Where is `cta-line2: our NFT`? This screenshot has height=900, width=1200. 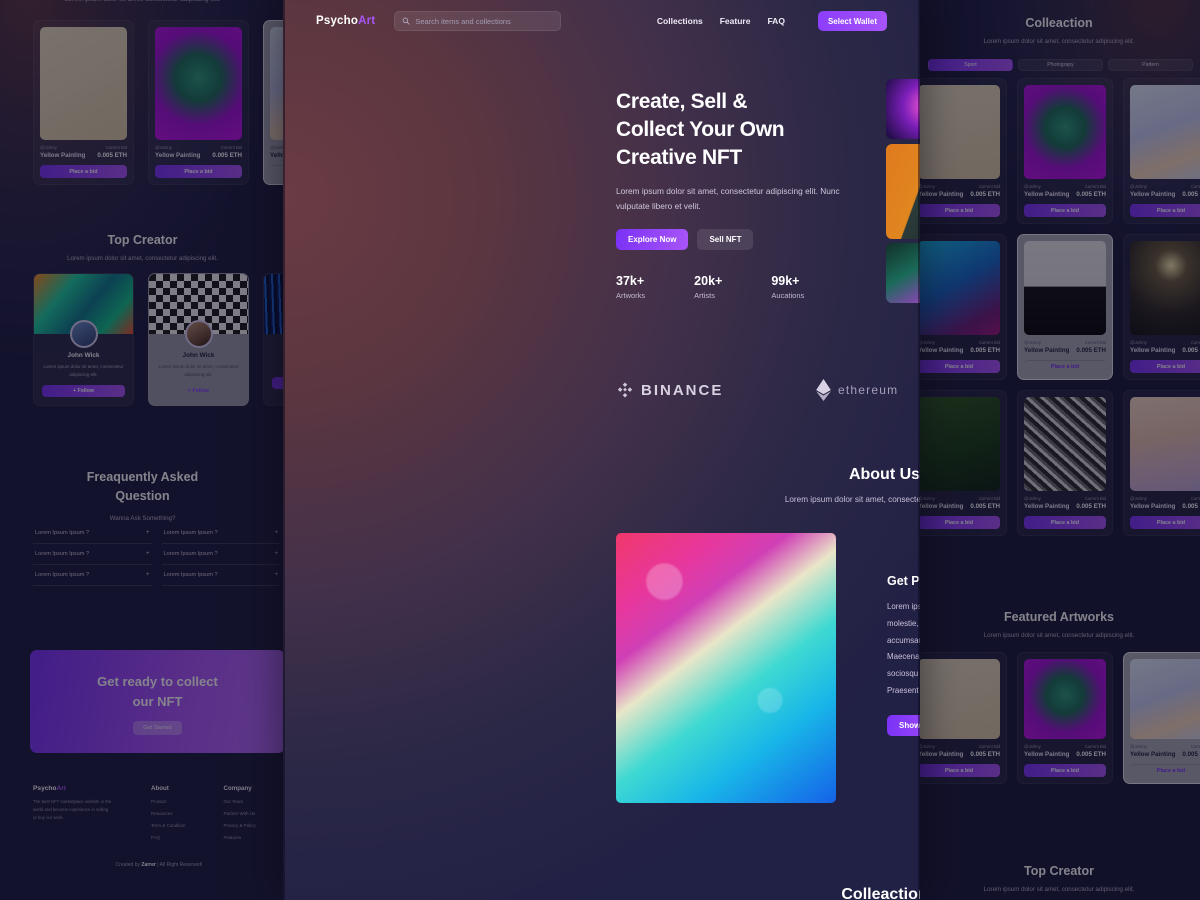 cta-line2: our NFT is located at coordinates (157, 701).